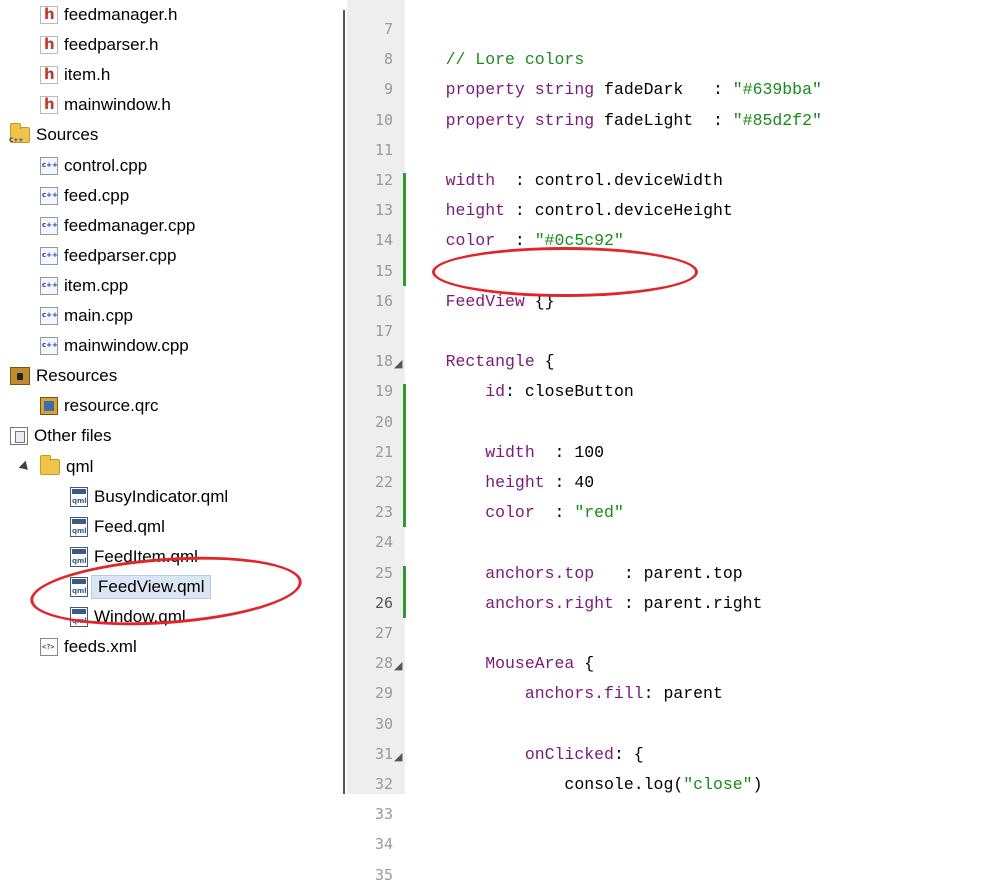 The width and height of the screenshot is (1002, 890). Describe the element at coordinates (383, 119) in the screenshot. I see `line-number: 10` at that location.